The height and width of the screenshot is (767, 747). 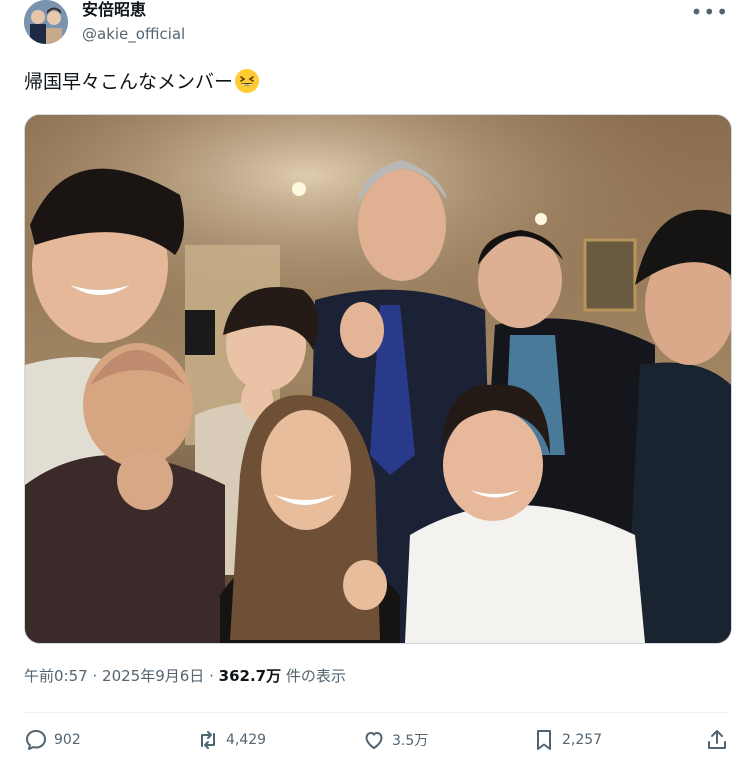 I want to click on post-text: 帰国早々こんなメンバー, so click(x=142, y=82).